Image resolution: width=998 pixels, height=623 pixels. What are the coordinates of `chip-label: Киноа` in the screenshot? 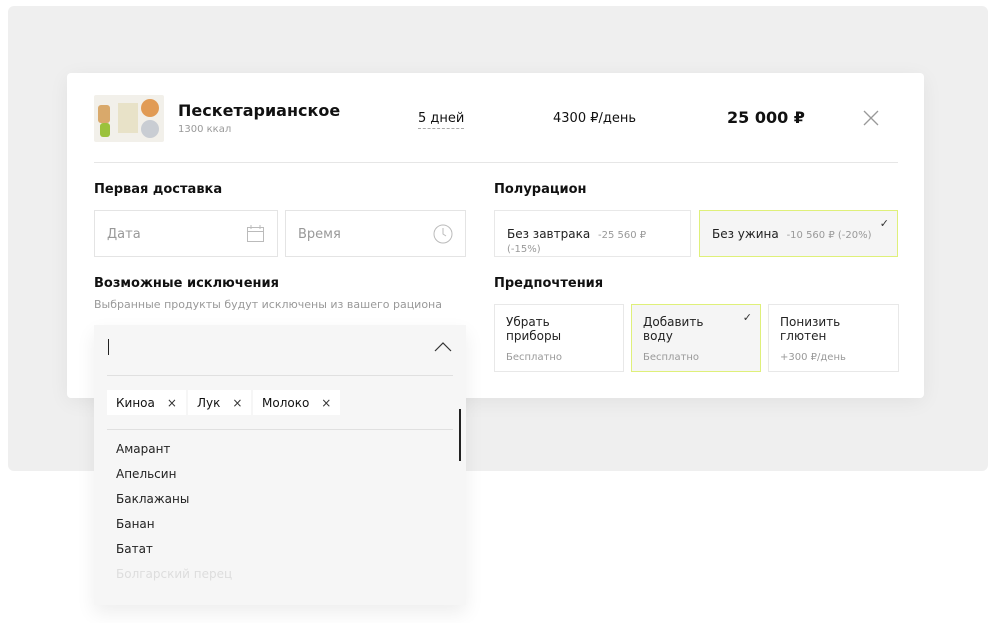 It's located at (135, 403).